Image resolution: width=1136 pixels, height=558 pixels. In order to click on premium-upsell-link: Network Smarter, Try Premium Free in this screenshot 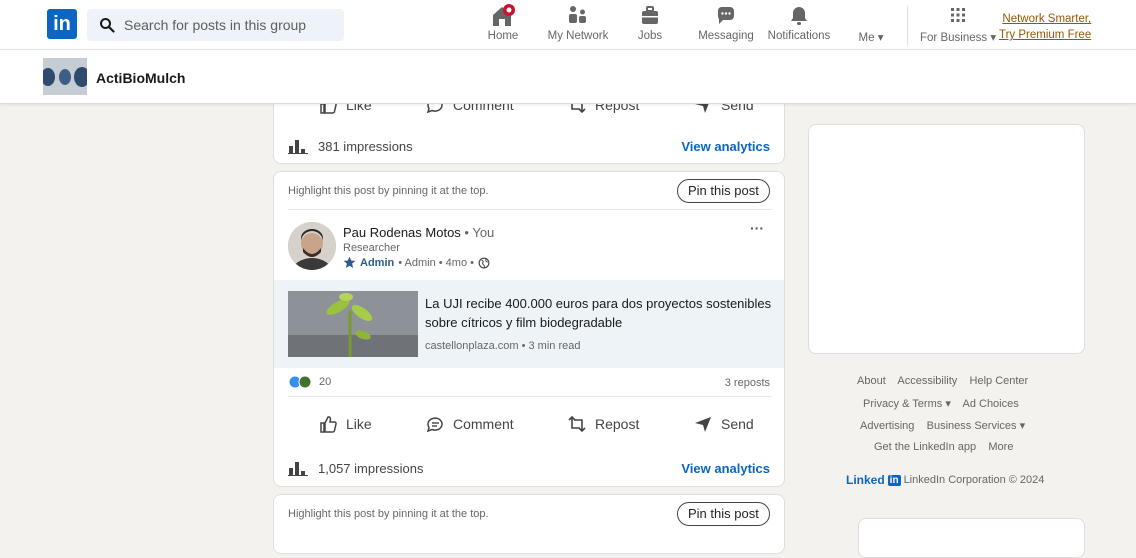, I will do `click(1045, 27)`.